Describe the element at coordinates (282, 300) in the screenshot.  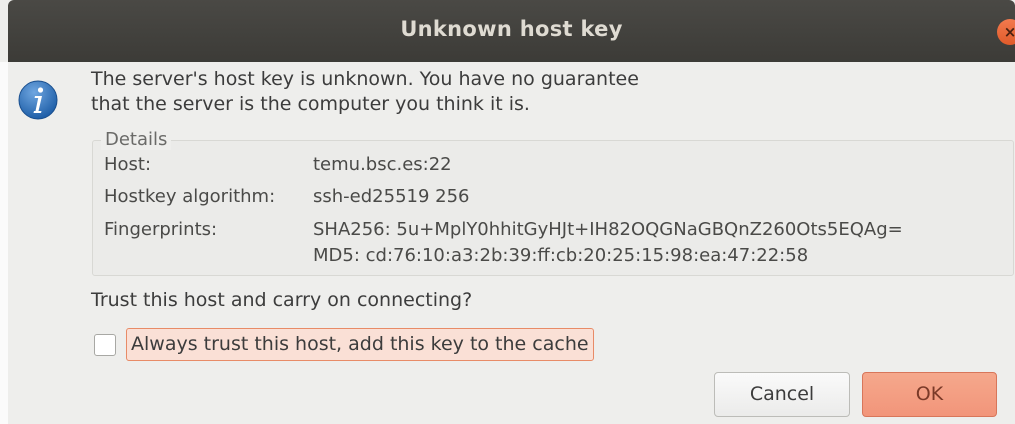
I see `trust-question: Trust this host and carry on connecting?` at that location.